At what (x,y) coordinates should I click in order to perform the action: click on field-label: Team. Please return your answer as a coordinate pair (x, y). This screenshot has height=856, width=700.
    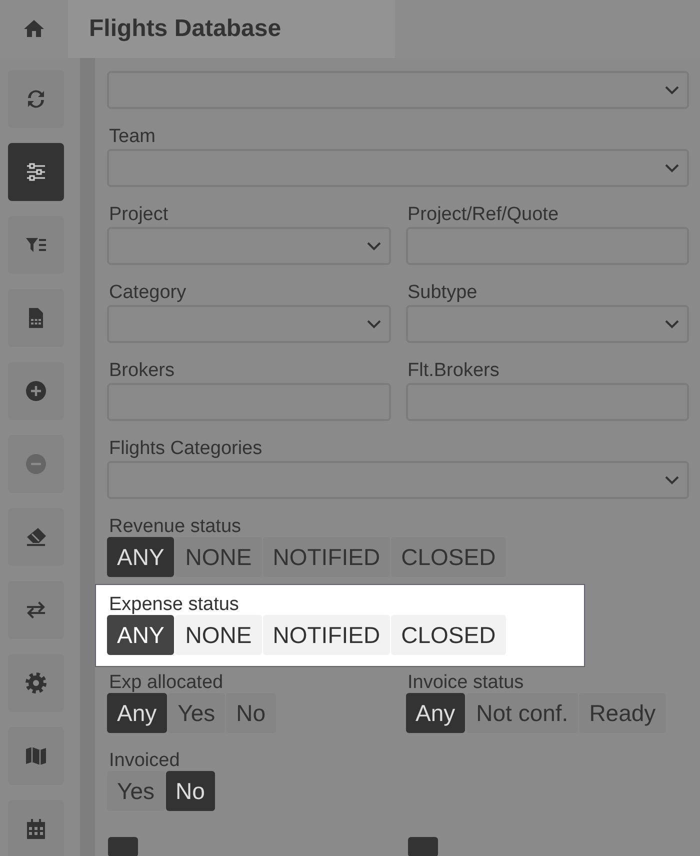
    Looking at the image, I should click on (132, 137).